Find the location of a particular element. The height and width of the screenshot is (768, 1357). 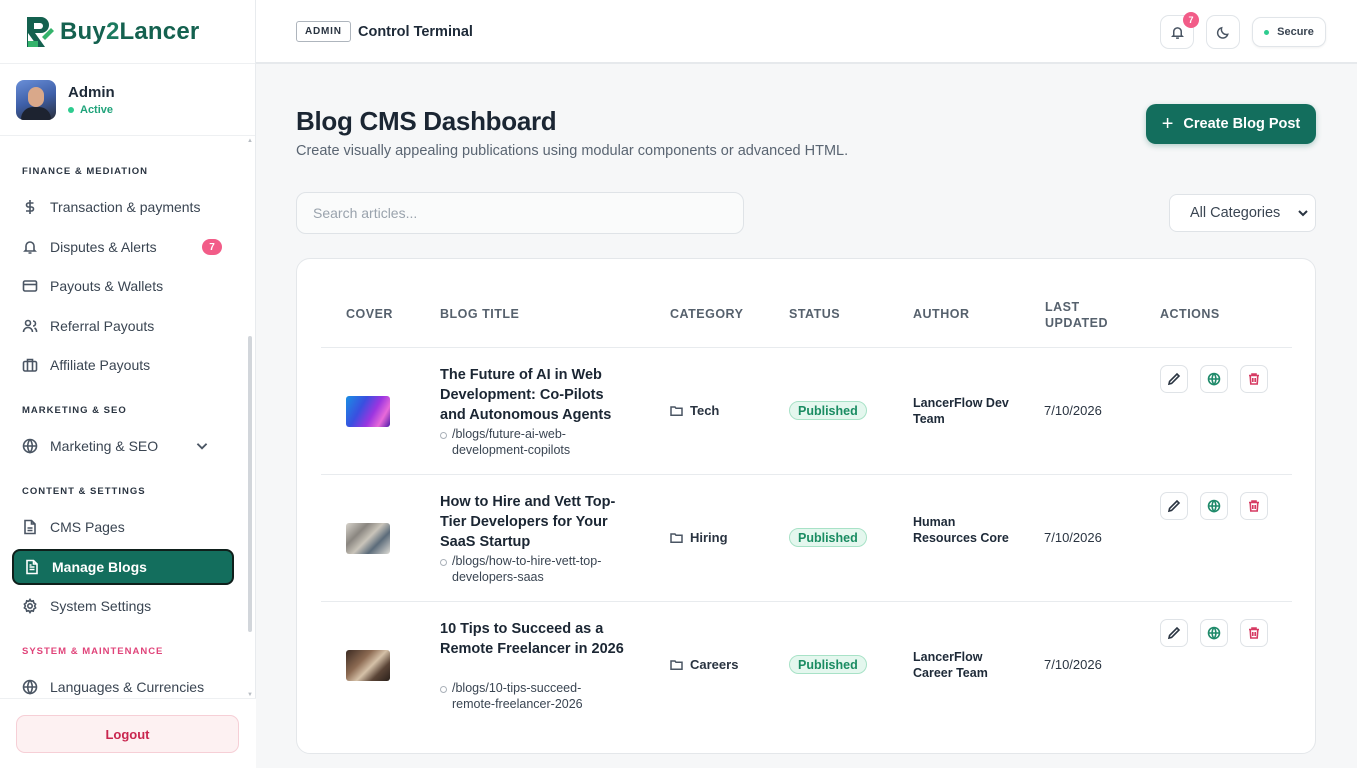

header-actions: ACTIONS is located at coordinates (1190, 314).